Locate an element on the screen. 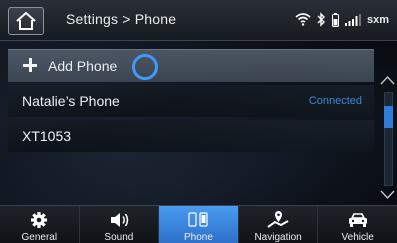  chevron-down-icon is located at coordinates (387, 195).